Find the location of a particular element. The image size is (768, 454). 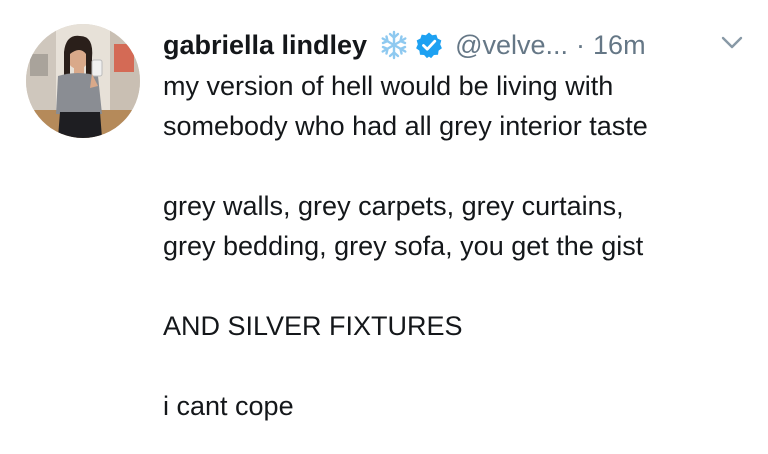

avatar is located at coordinates (83, 81).